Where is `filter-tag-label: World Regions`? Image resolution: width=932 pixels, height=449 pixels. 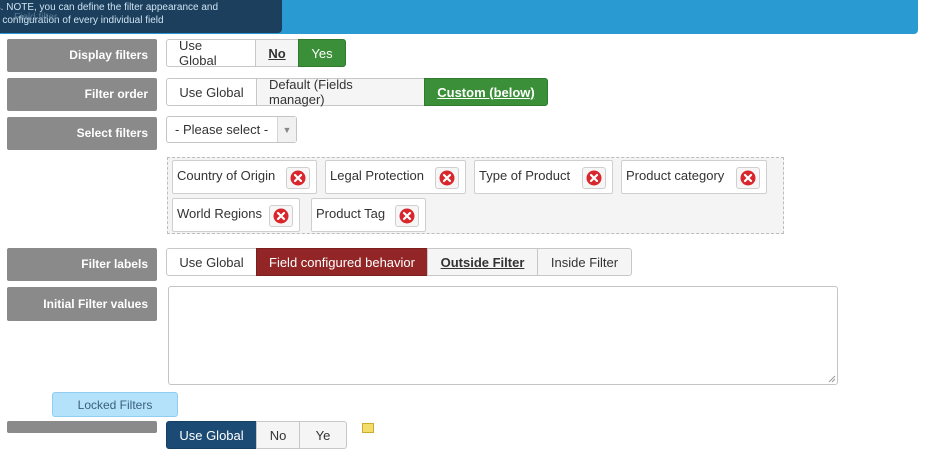
filter-tag-label: World Regions is located at coordinates (220, 213).